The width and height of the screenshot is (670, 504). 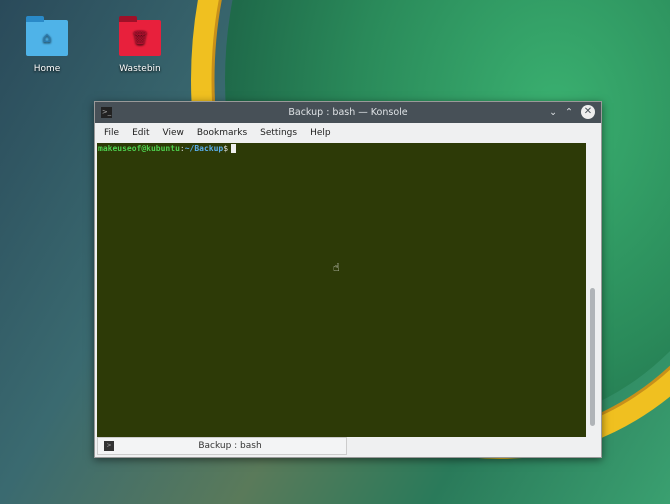 I want to click on prompt-symbol: $, so click(x=226, y=148).